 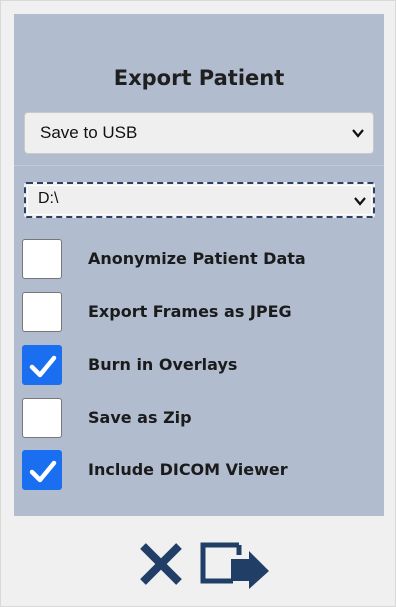 What do you see at coordinates (163, 364) in the screenshot?
I see `option-label: Burn in Overlays` at bounding box center [163, 364].